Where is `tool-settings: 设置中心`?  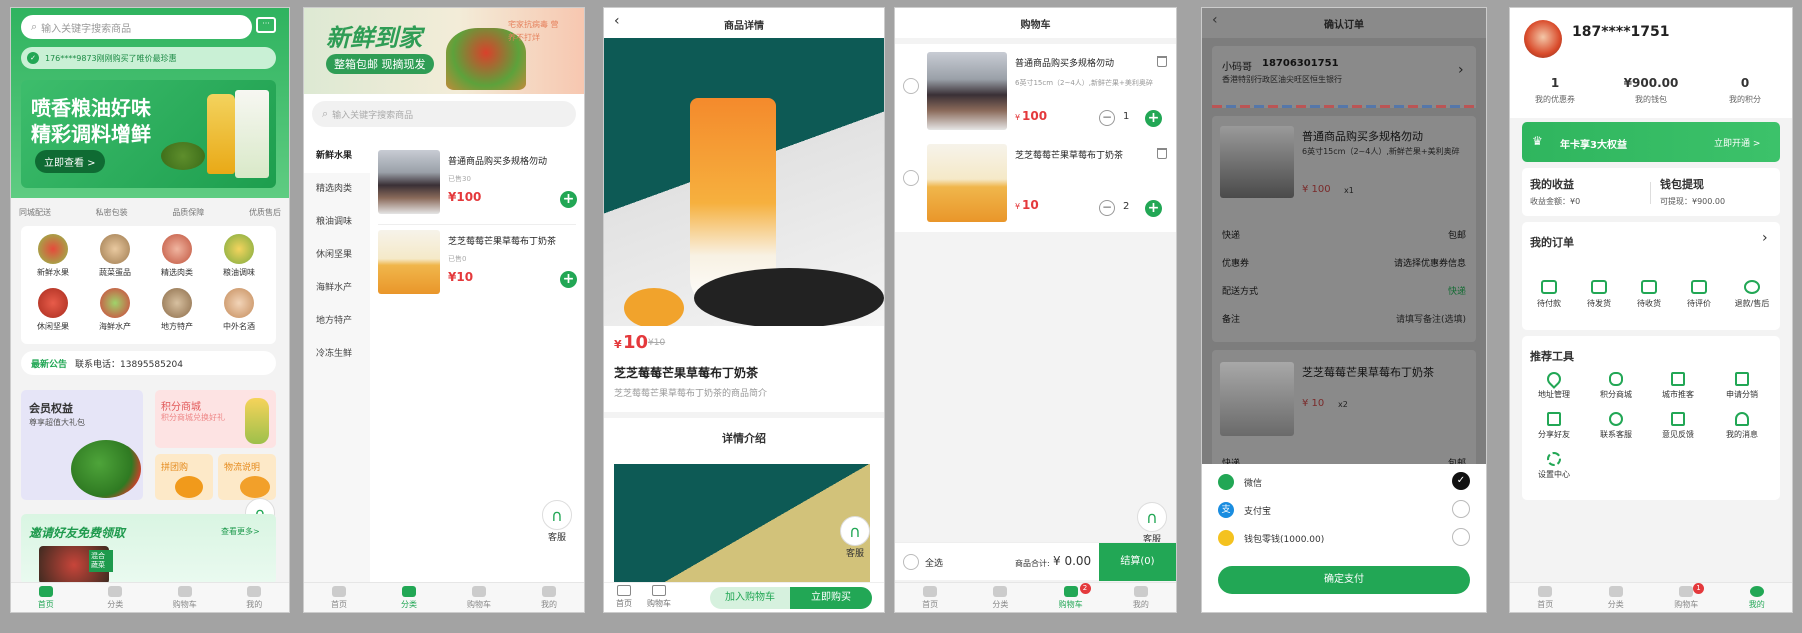 tool-settings: 设置中心 is located at coordinates (1554, 466).